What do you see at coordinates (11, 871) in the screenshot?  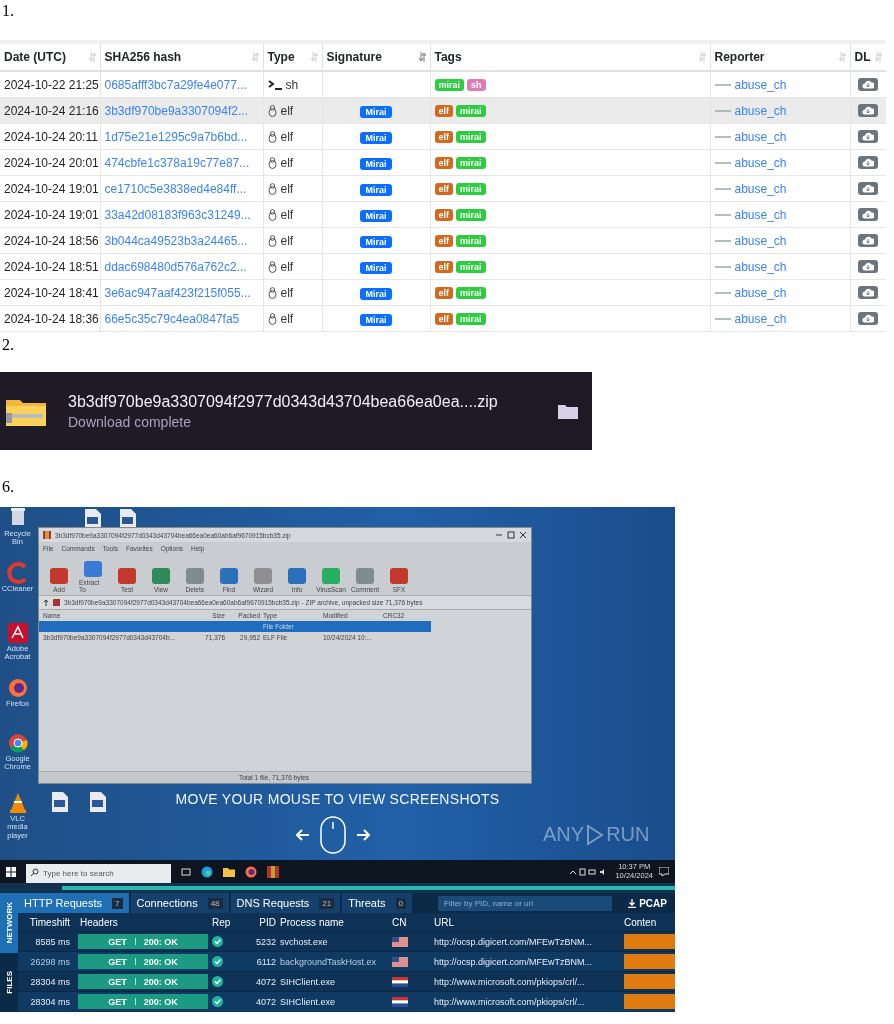 I see `windows-logo-icon` at bounding box center [11, 871].